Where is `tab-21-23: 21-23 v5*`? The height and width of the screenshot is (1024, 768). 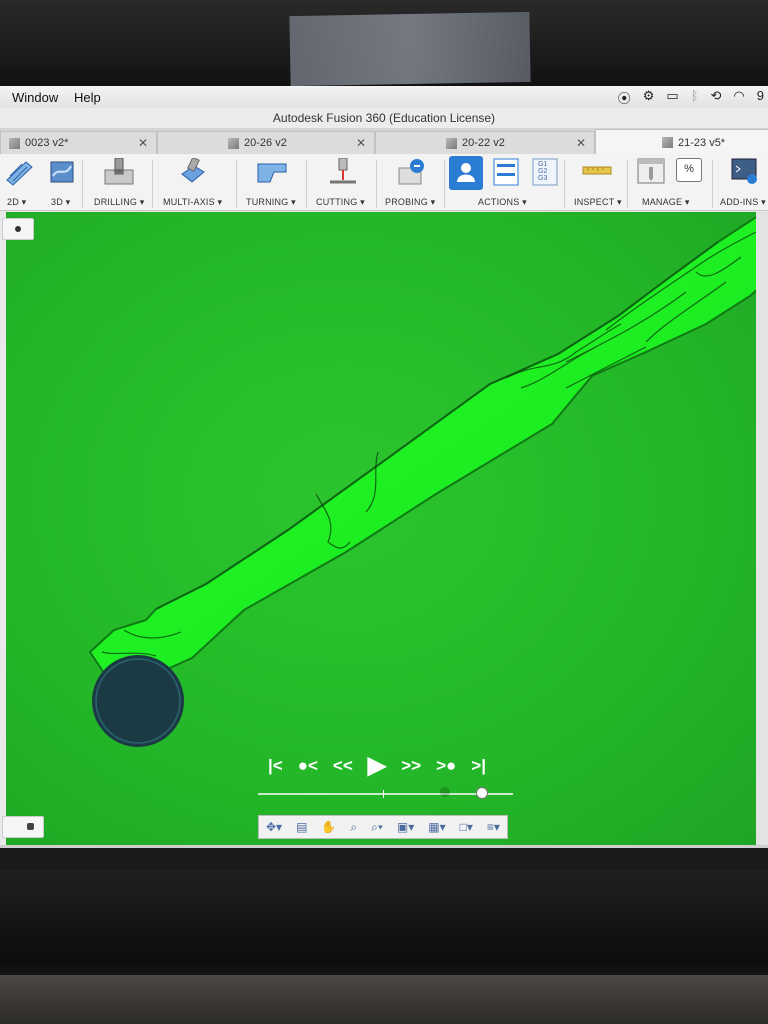 tab-21-23: 21-23 v5* is located at coordinates (681, 142).